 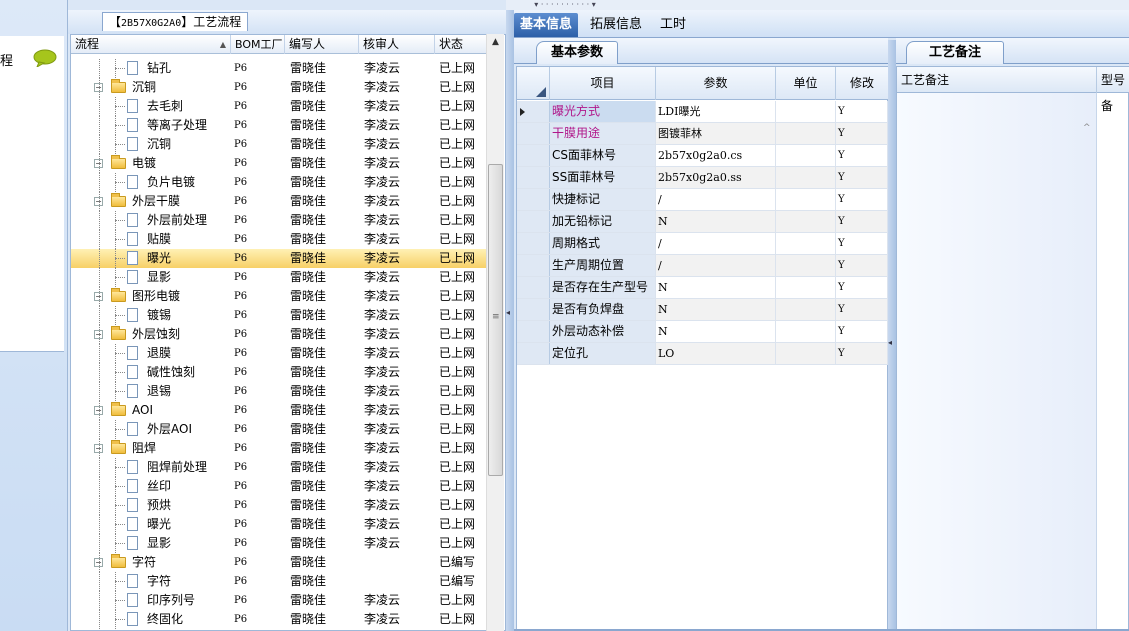 I want to click on param-value-cell: 2b57x0g2a0.ss, so click(x=716, y=177).